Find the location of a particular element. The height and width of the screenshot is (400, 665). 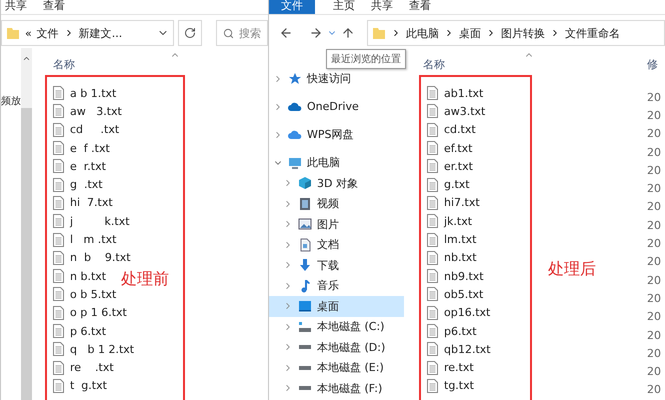

up-button is located at coordinates (348, 33).